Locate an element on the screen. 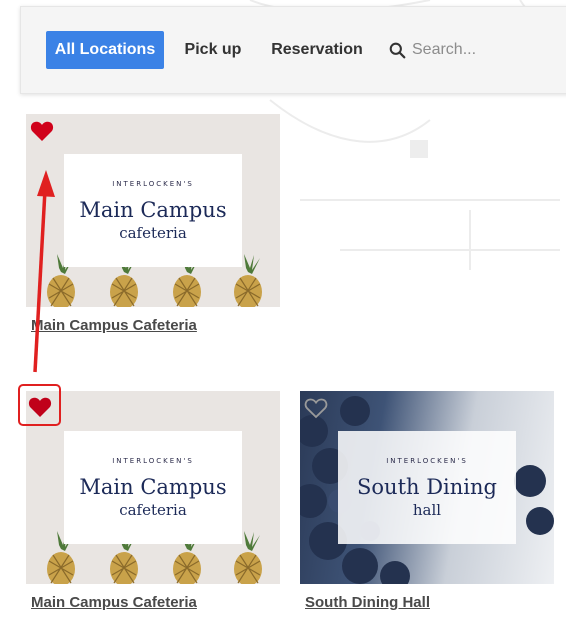 The height and width of the screenshot is (634, 566). caption-headline: South Dining is located at coordinates (427, 486).